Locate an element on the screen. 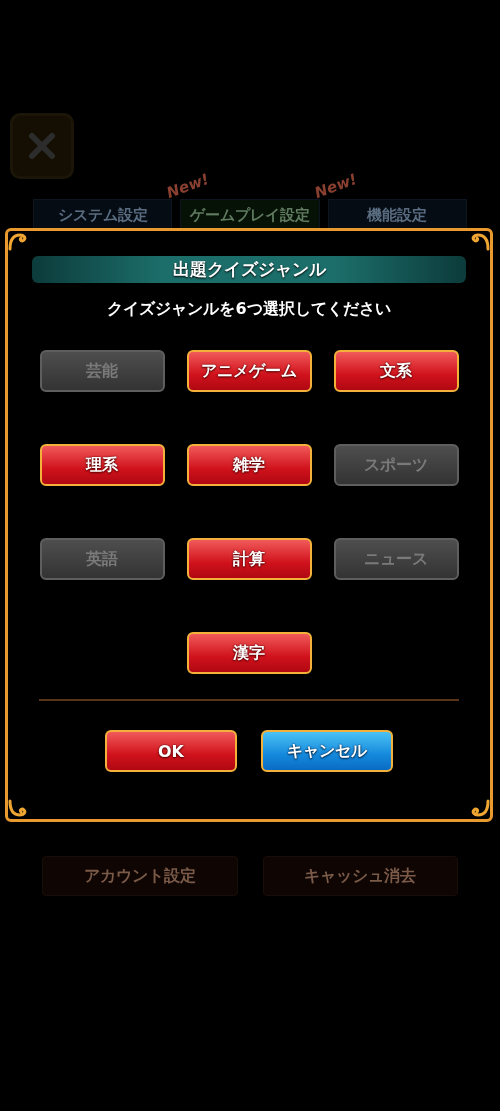 The image size is (500, 1111). genre-button: ニュース is located at coordinates (396, 559).